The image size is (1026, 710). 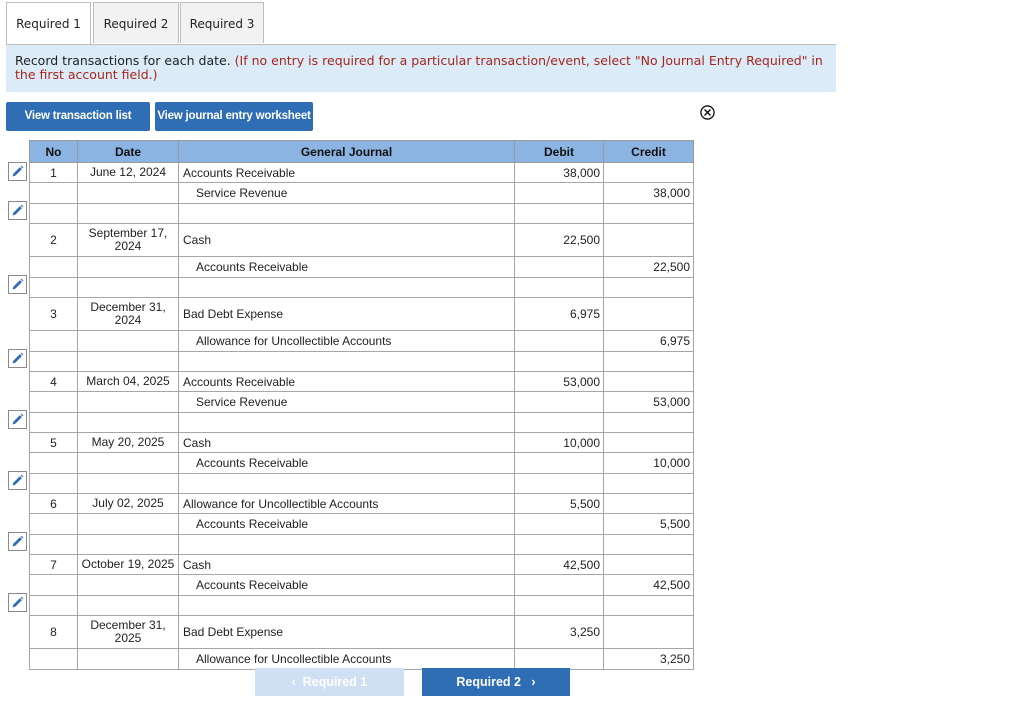 What do you see at coordinates (559, 314) in the screenshot?
I see `debit-amount-field: 6,975` at bounding box center [559, 314].